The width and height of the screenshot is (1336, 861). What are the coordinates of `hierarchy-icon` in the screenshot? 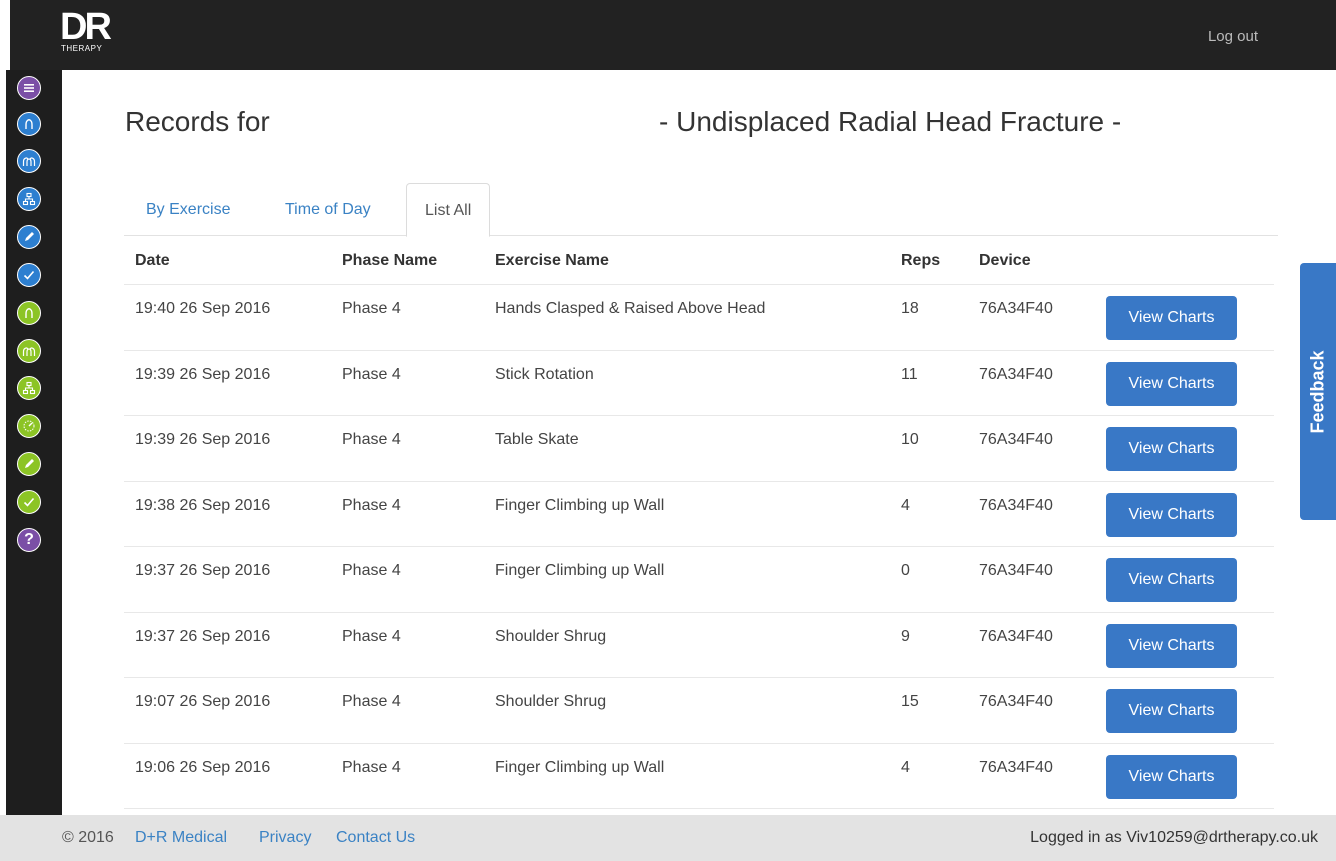 It's located at (29, 388).